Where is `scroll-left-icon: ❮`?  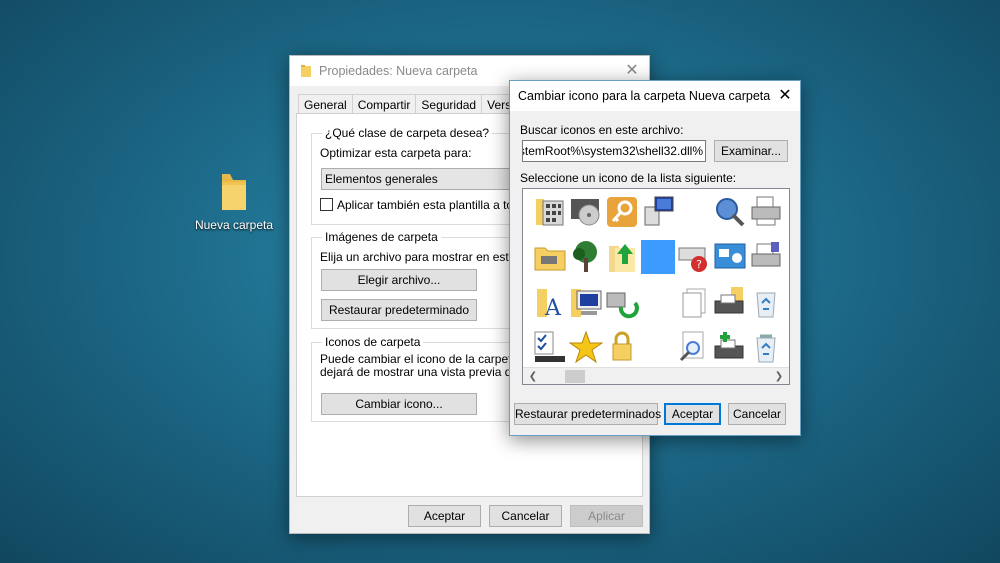 scroll-left-icon: ❮ is located at coordinates (533, 376).